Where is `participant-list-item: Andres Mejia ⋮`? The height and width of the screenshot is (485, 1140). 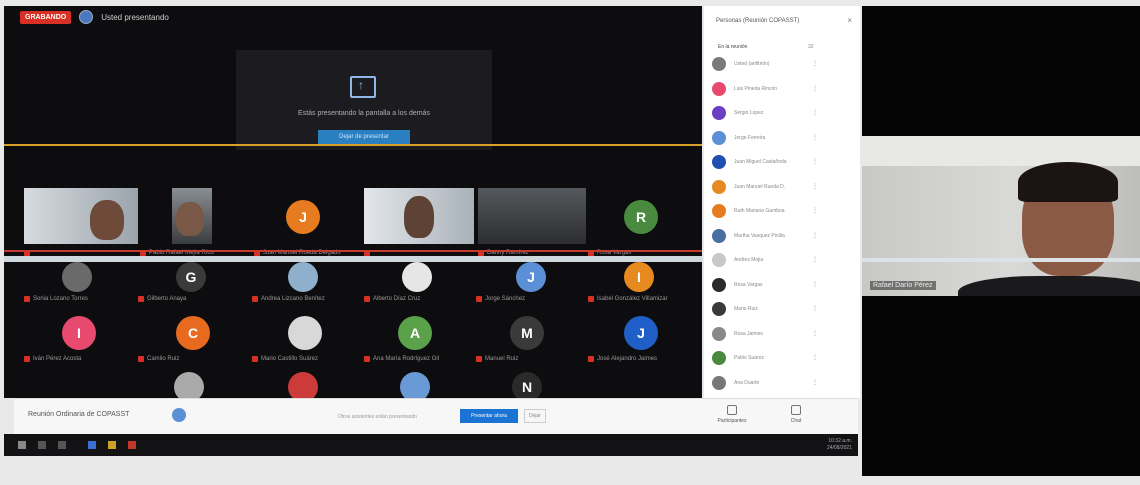 participant-list-item: Andres Mejia ⋮ is located at coordinates (782, 260).